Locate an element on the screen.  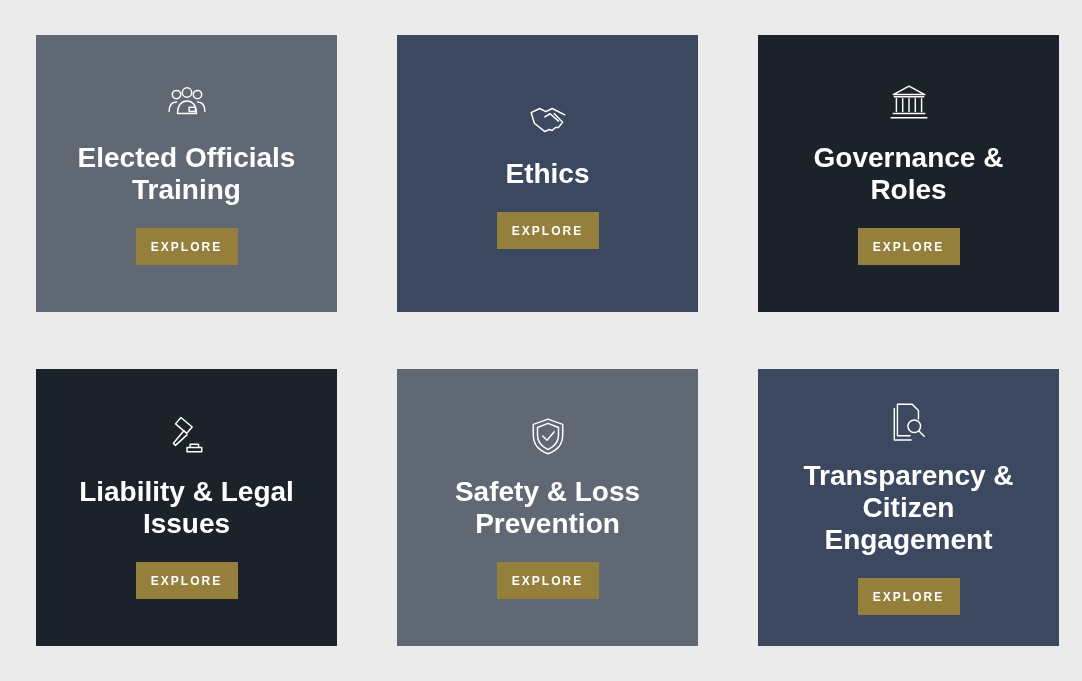
card-title: Ethics is located at coordinates (547, 174).